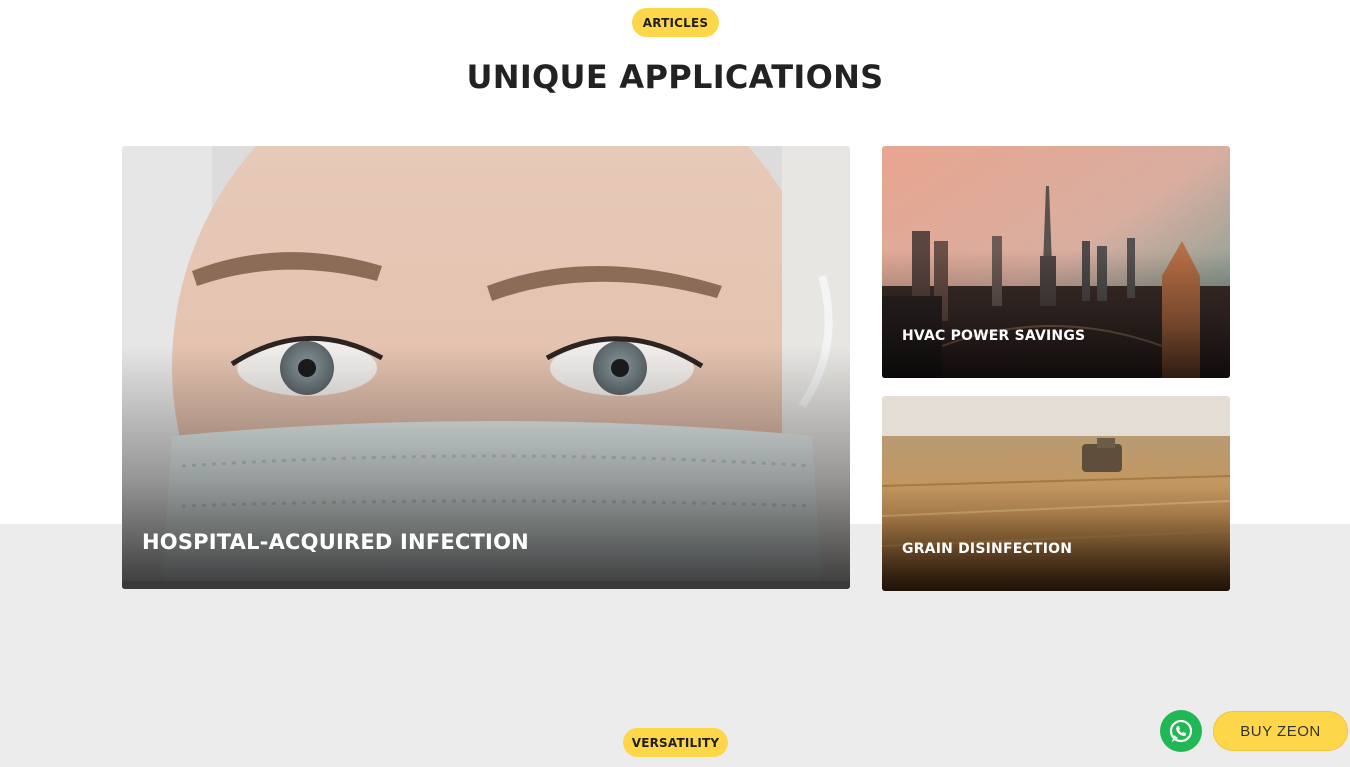 The width and height of the screenshot is (1350, 767). What do you see at coordinates (993, 336) in the screenshot?
I see `card-title: HVAC POWER SAVINGS` at bounding box center [993, 336].